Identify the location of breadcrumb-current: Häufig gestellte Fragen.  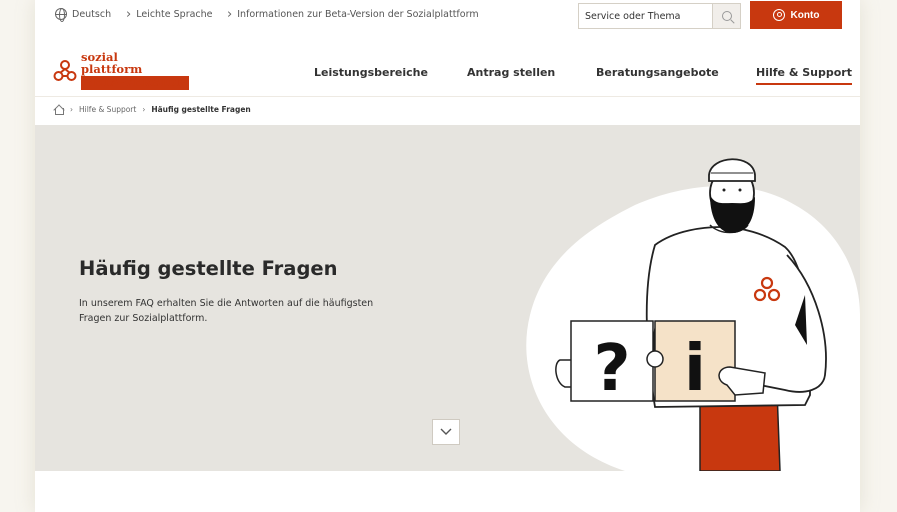
(201, 109).